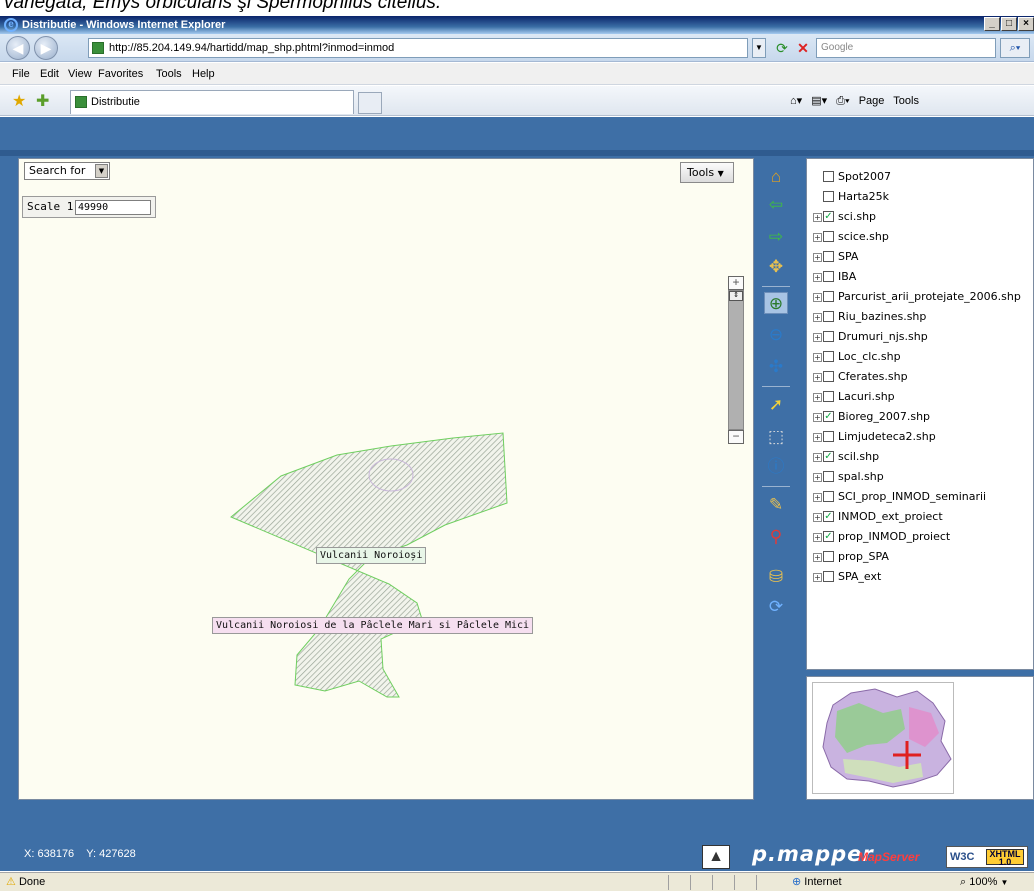 Image resolution: width=1034 pixels, height=891 pixels. Describe the element at coordinates (920, 577) in the screenshot. I see `layer-item: + SPA_ext` at that location.